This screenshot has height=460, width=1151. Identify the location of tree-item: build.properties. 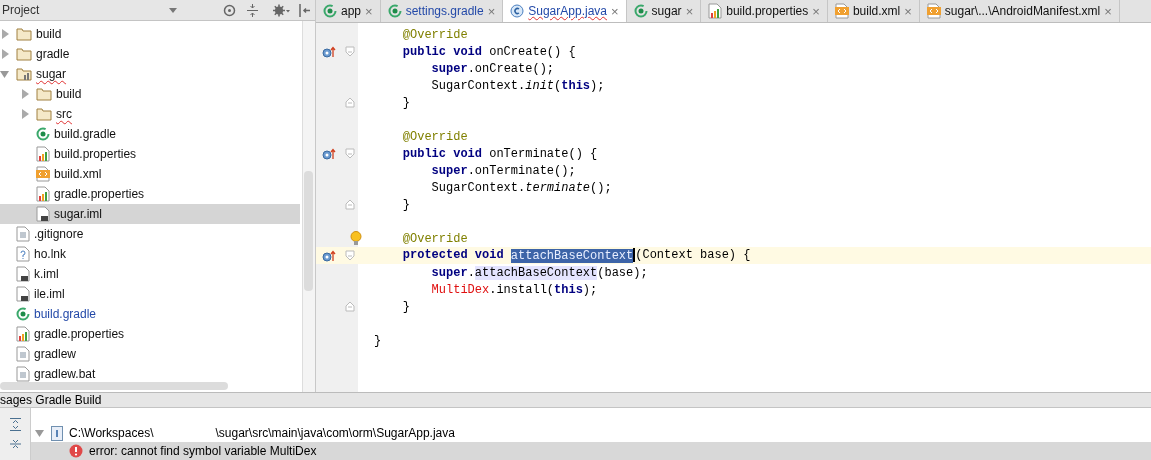
(150, 154).